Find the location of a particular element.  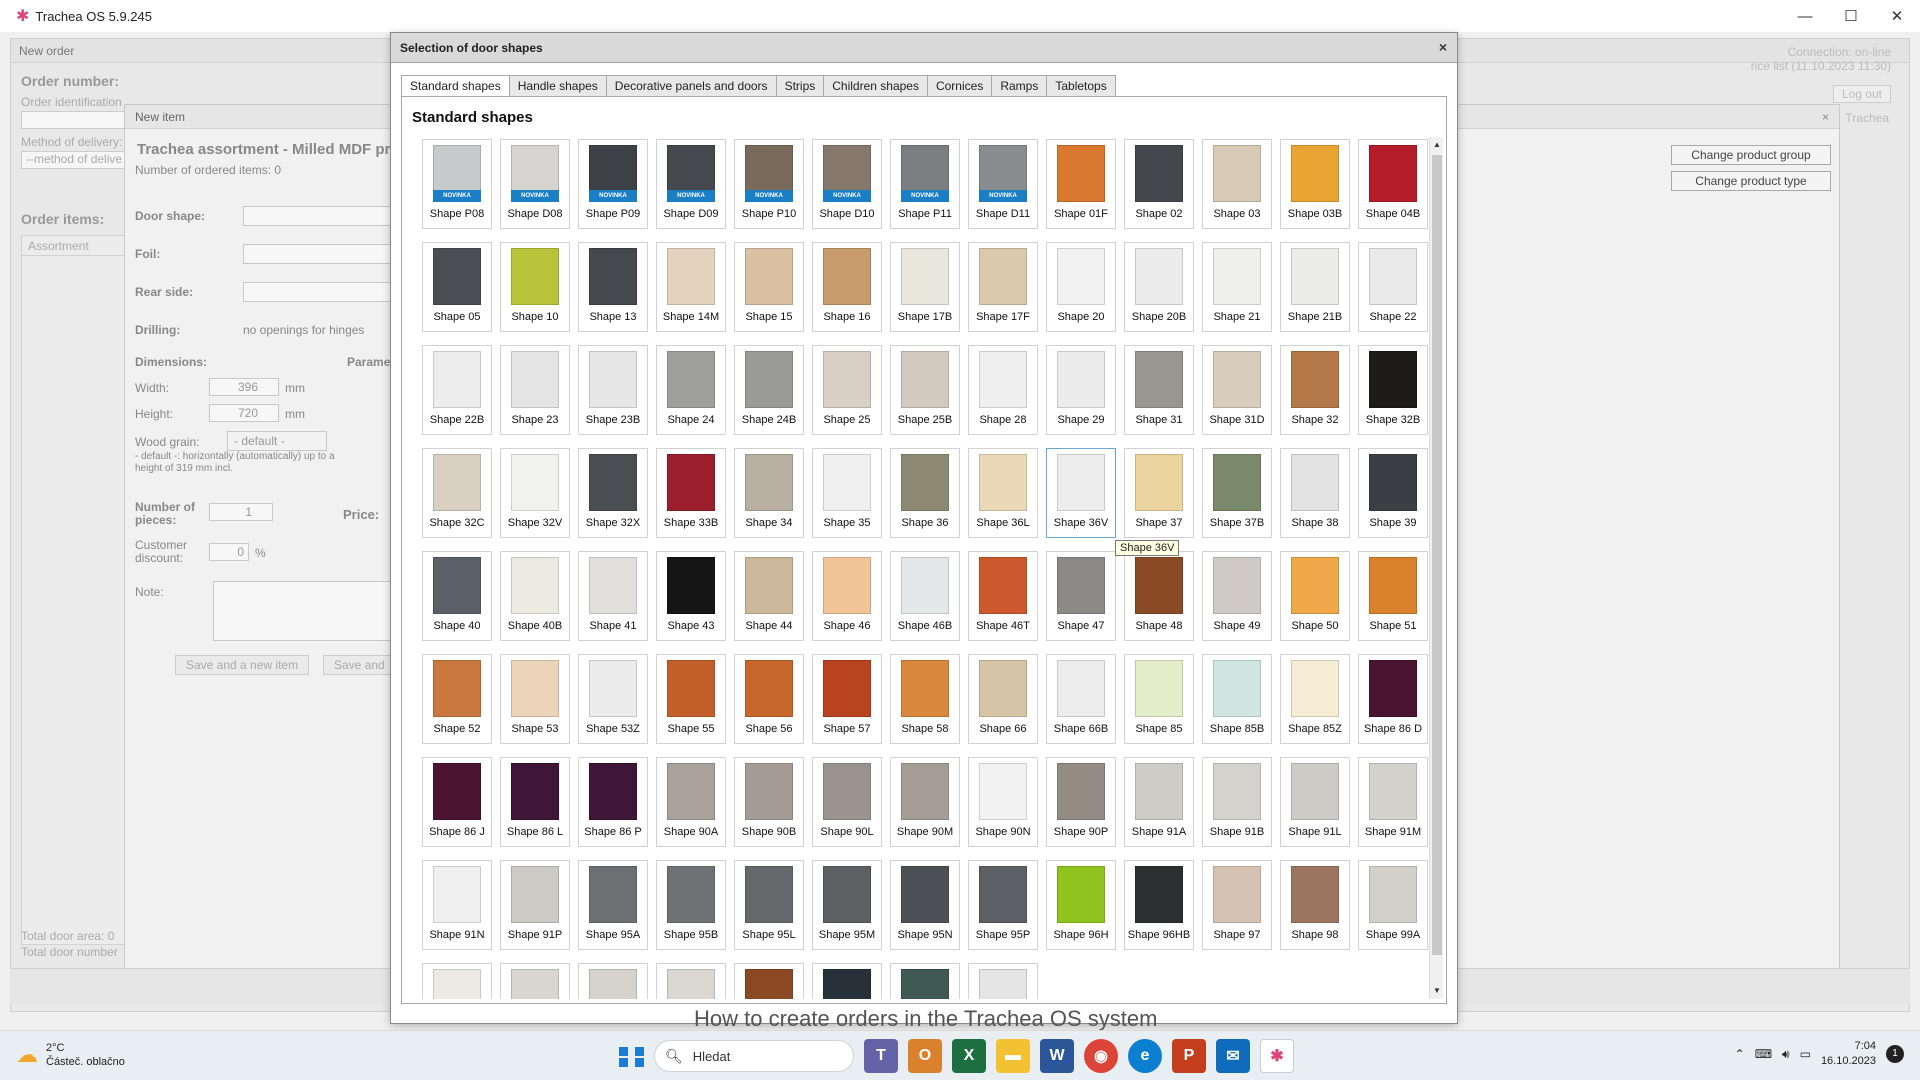

shape-tile: Shape 21 is located at coordinates (1237, 287).